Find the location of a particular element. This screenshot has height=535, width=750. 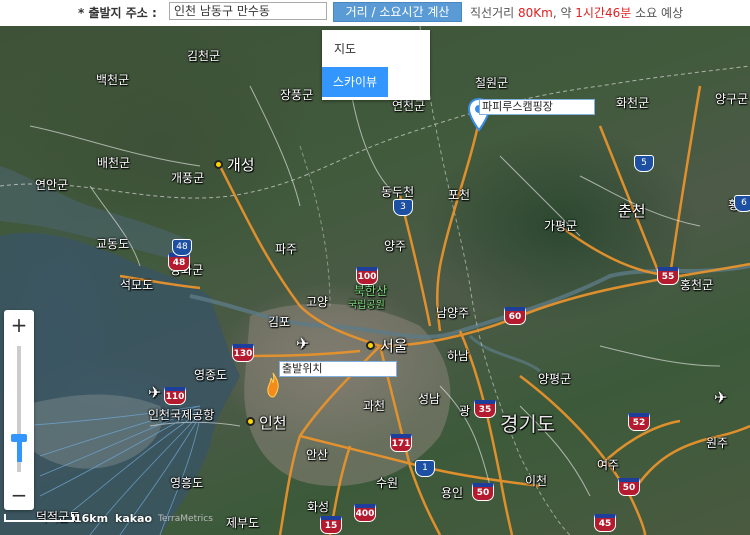

route-shield: 3 is located at coordinates (403, 207).